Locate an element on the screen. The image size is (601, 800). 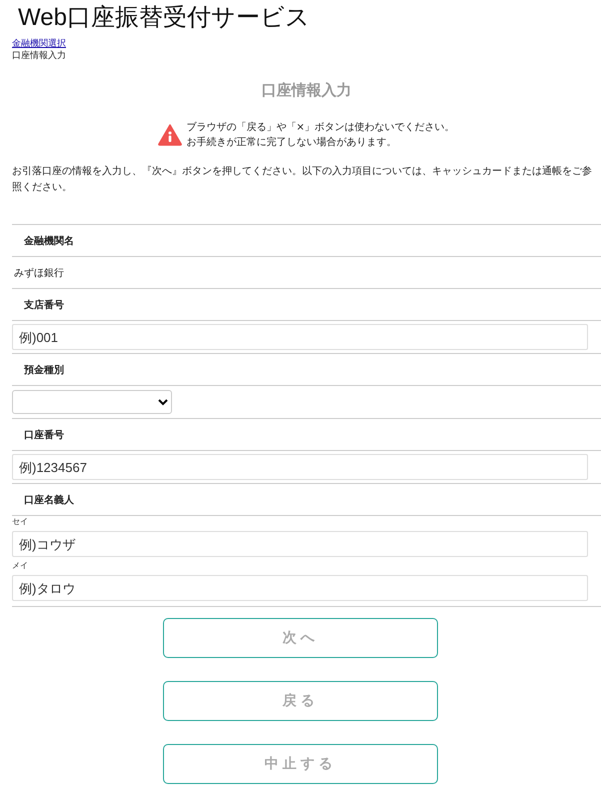
field-label: 預金種別 is located at coordinates (44, 370).